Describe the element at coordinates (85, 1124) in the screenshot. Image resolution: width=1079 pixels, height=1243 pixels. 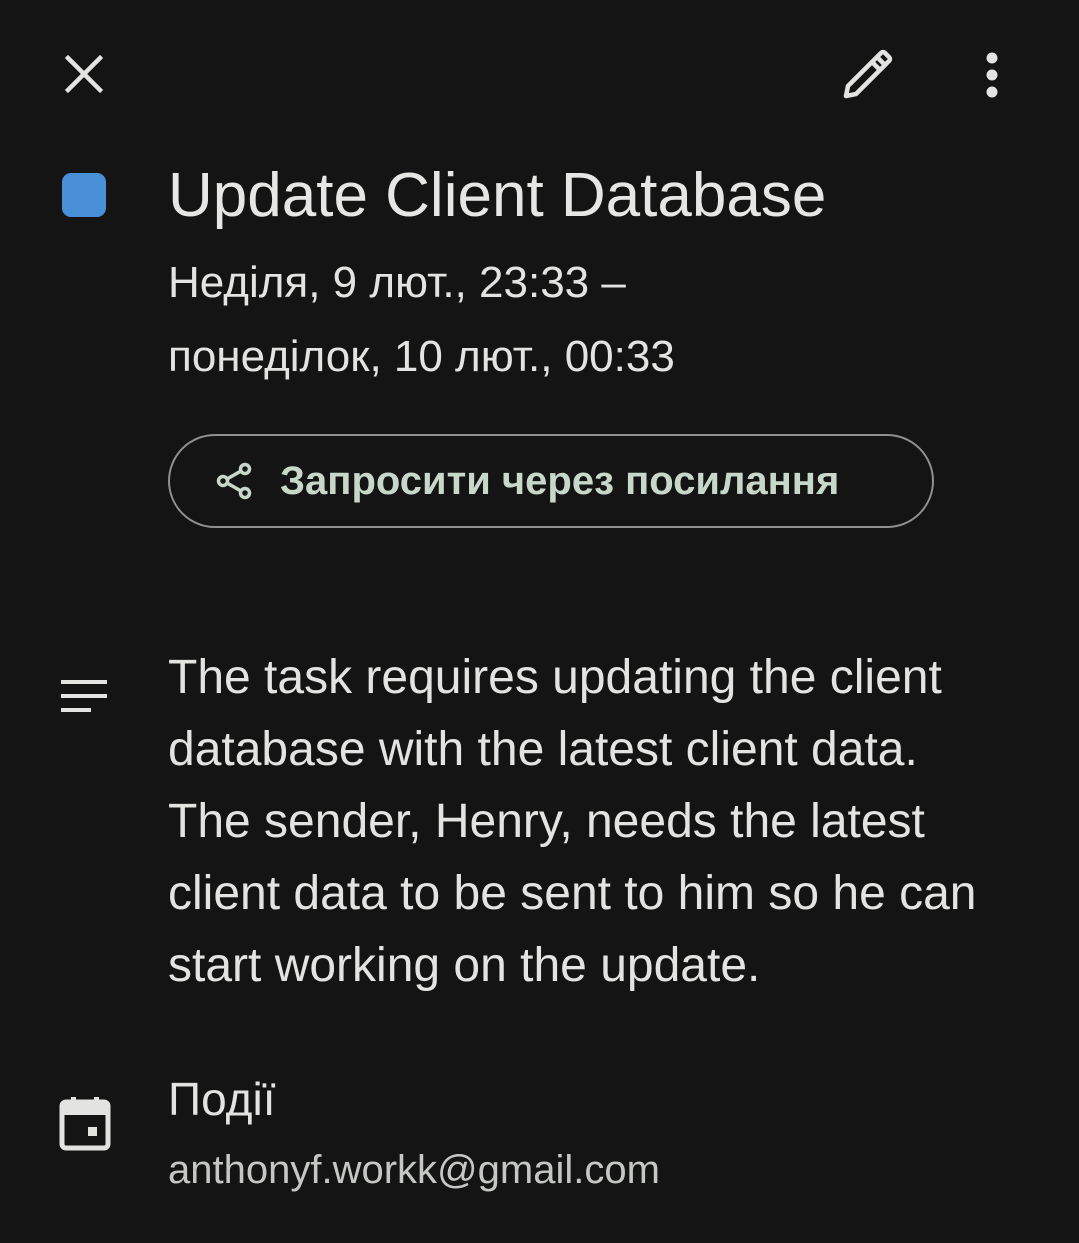
I see `calendar-icon` at that location.